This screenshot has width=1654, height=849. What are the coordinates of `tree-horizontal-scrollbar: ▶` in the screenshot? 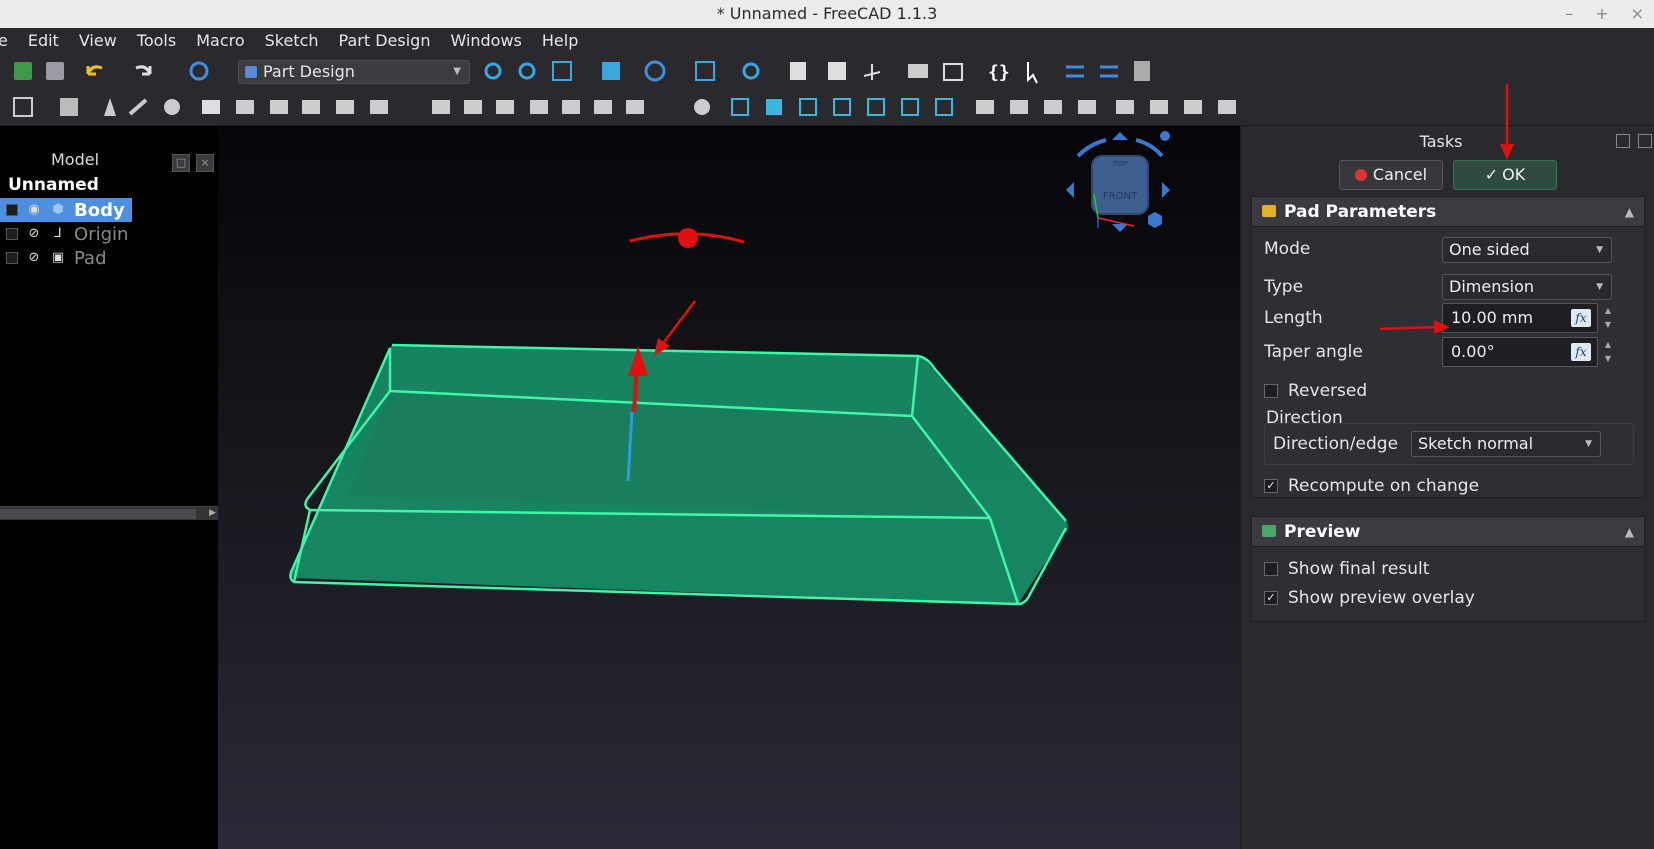 It's located at (109, 513).